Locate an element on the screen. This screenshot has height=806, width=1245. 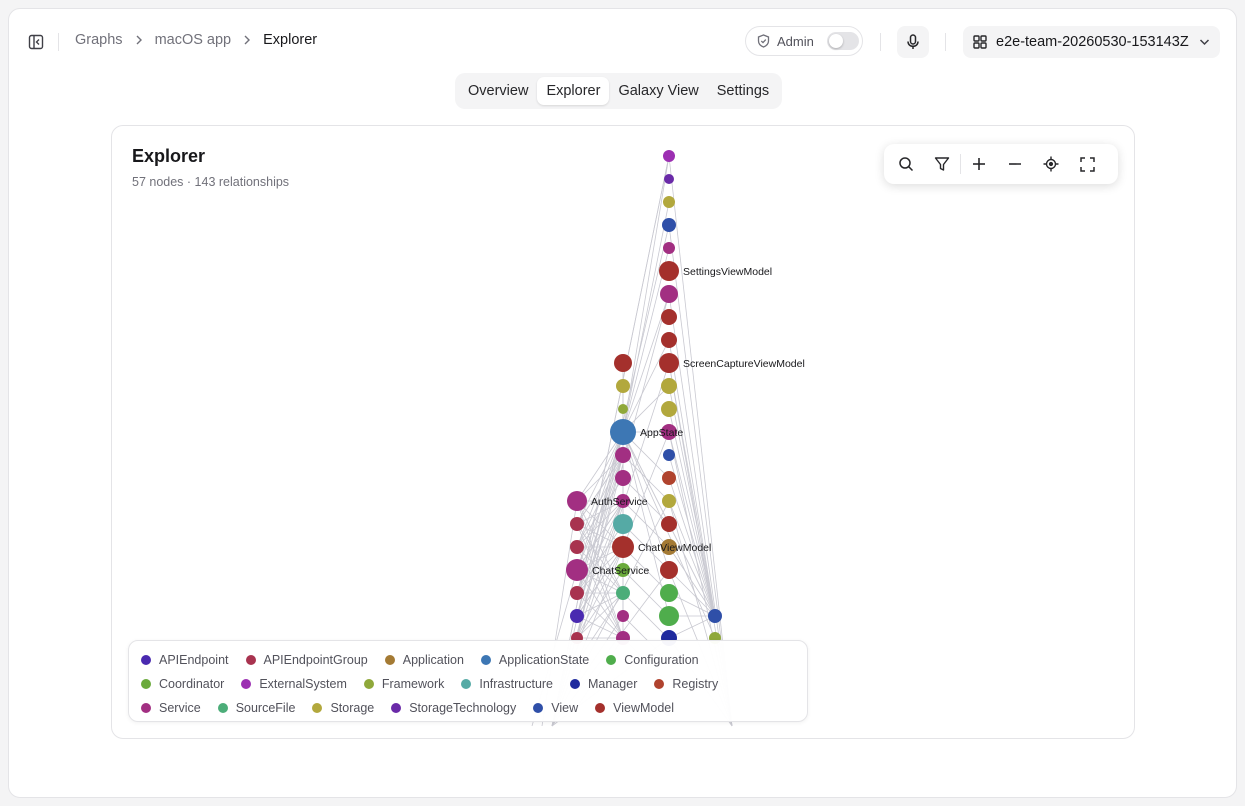
search-button is located at coordinates (906, 164).